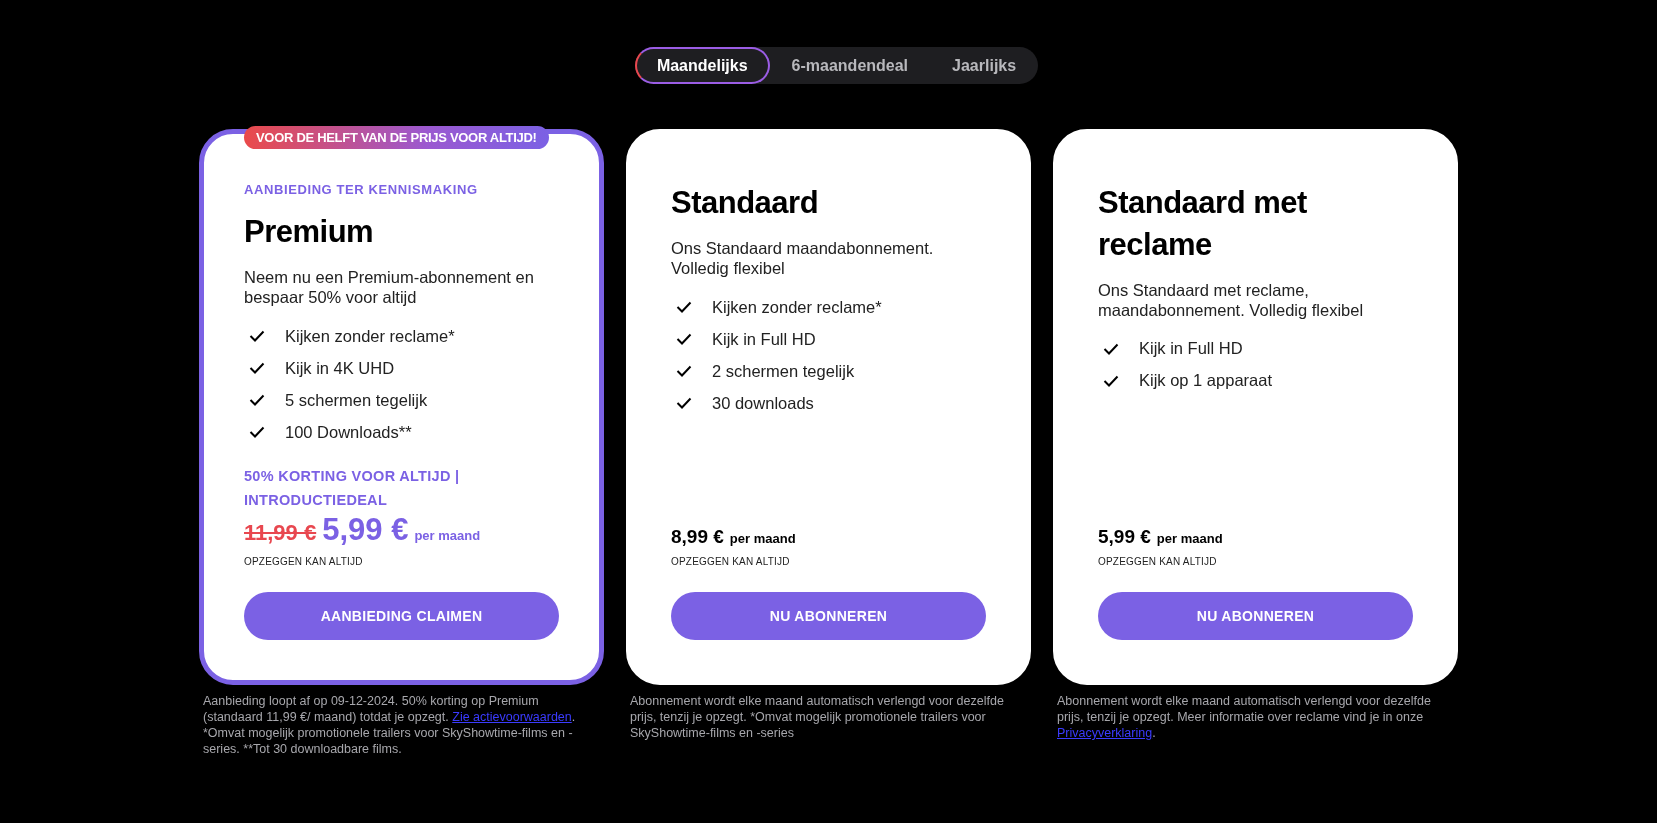 This screenshot has width=1657, height=823. What do you see at coordinates (763, 403) in the screenshot?
I see `feature-text: 30 downloads` at bounding box center [763, 403].